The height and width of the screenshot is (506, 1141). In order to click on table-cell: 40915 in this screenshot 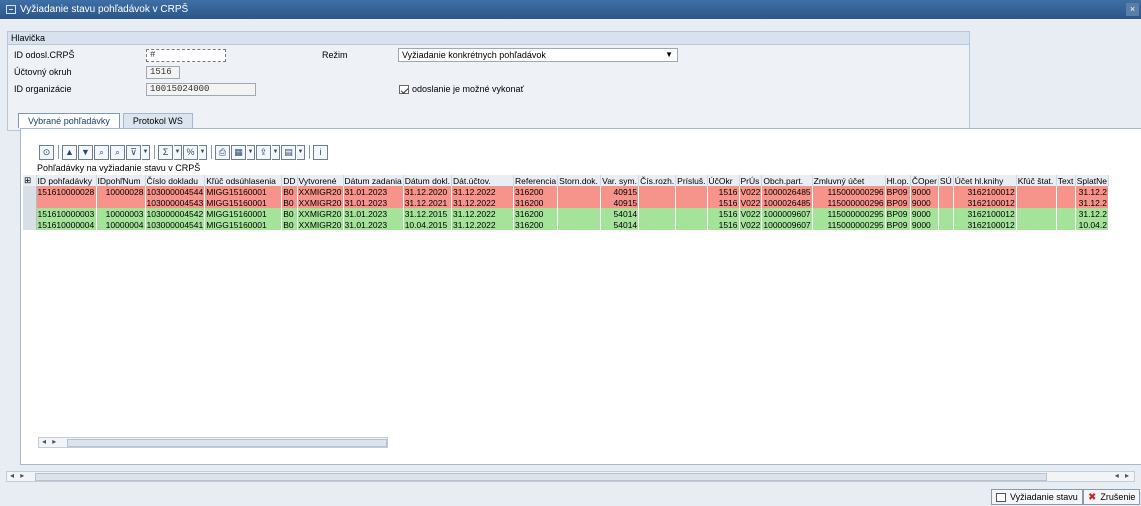, I will do `click(620, 191)`.